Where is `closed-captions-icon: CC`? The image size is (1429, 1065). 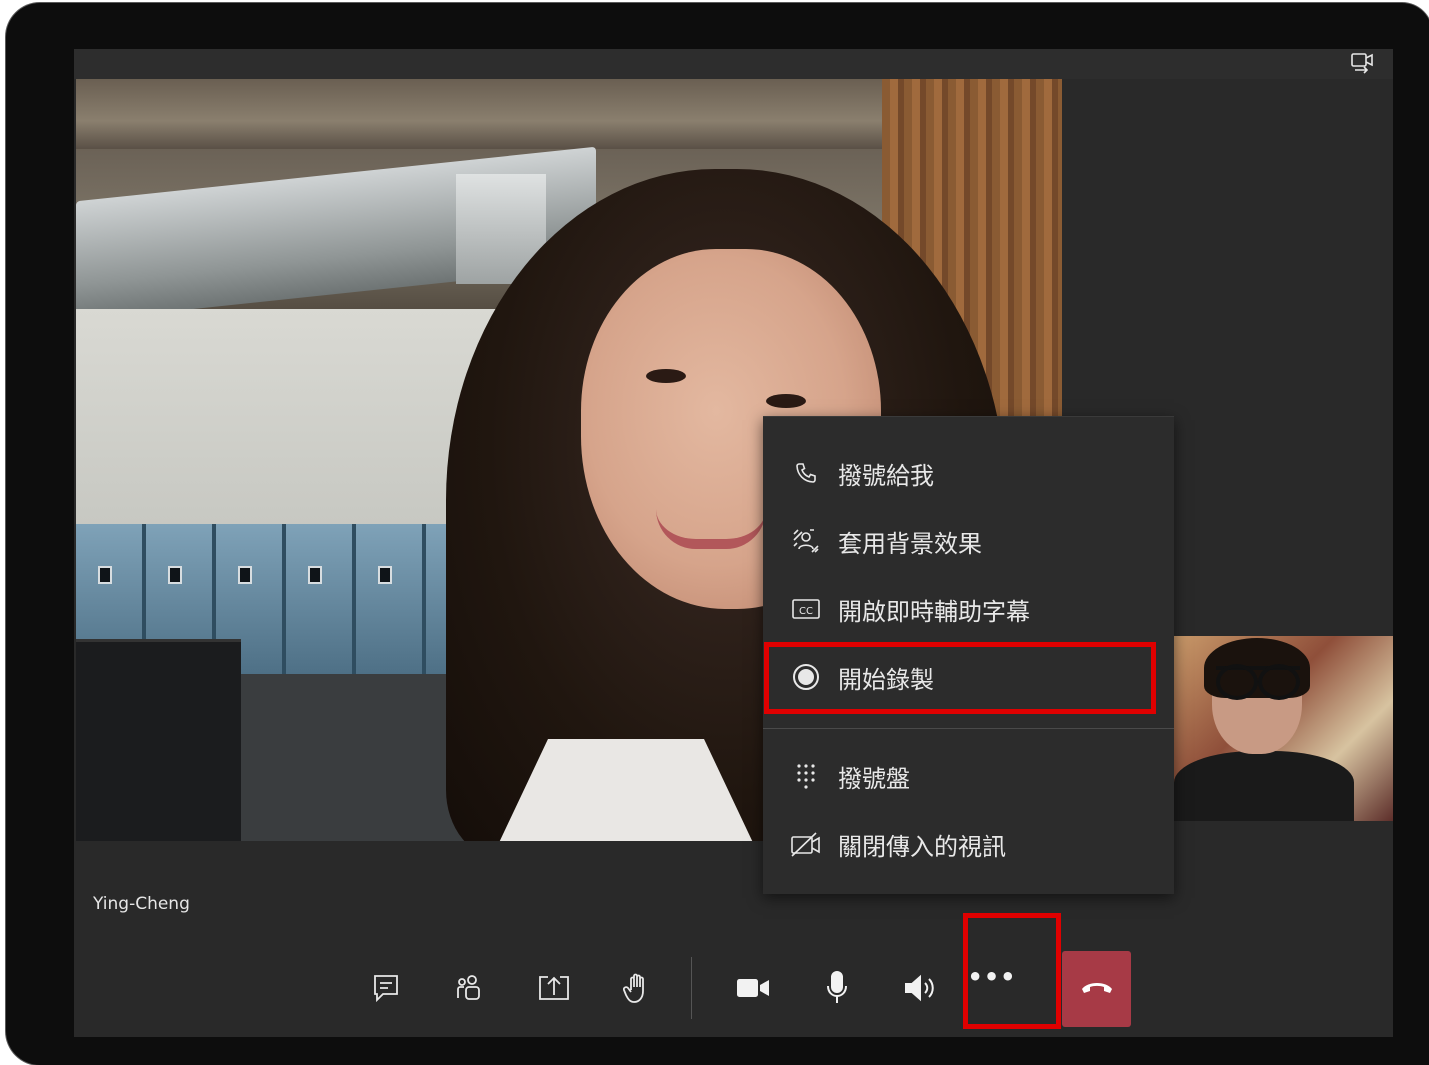 closed-captions-icon: CC is located at coordinates (806, 609).